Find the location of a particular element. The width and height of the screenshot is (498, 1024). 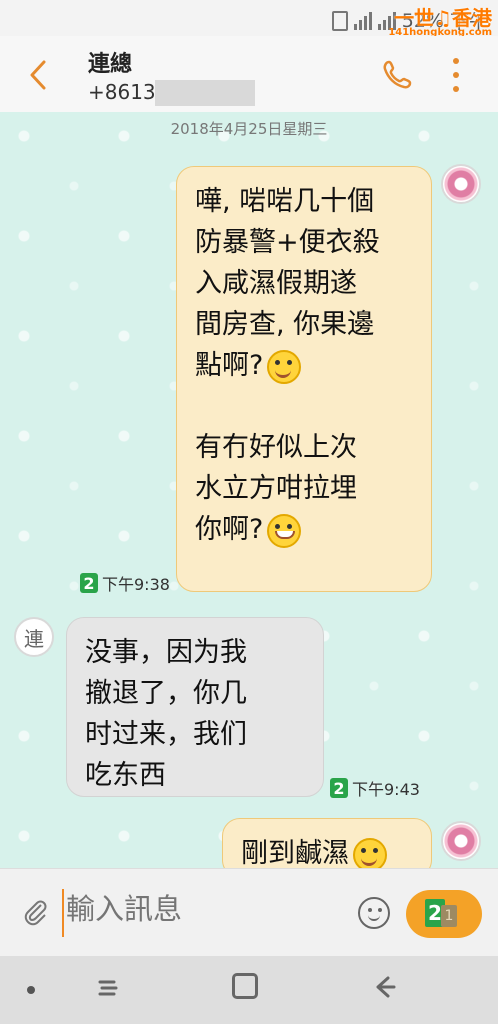

watermark-logo: 一世♫香港 141hongkong.com is located at coordinates (440, 20).